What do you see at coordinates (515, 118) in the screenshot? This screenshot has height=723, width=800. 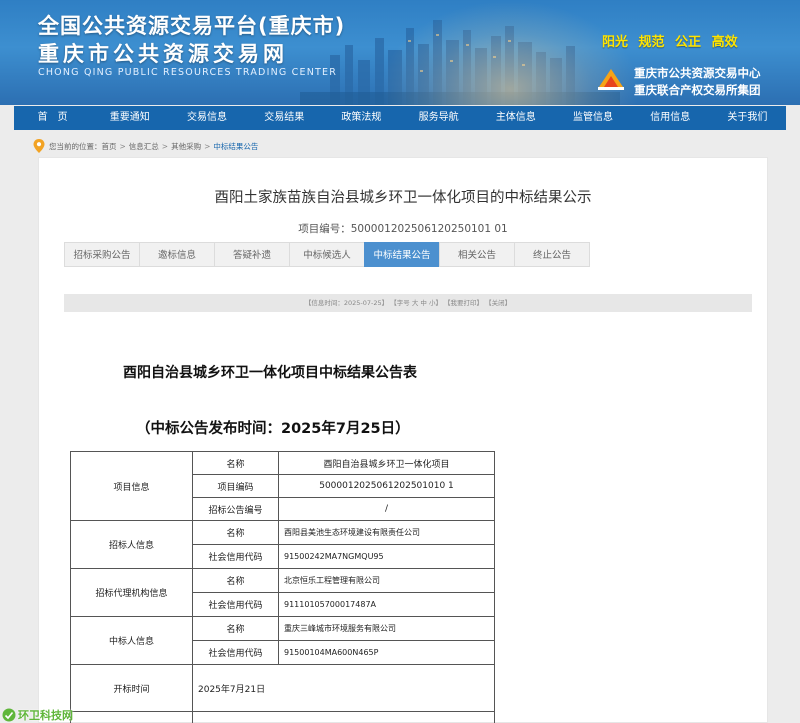 I see `nav-item-entity-info: 主体信息` at bounding box center [515, 118].